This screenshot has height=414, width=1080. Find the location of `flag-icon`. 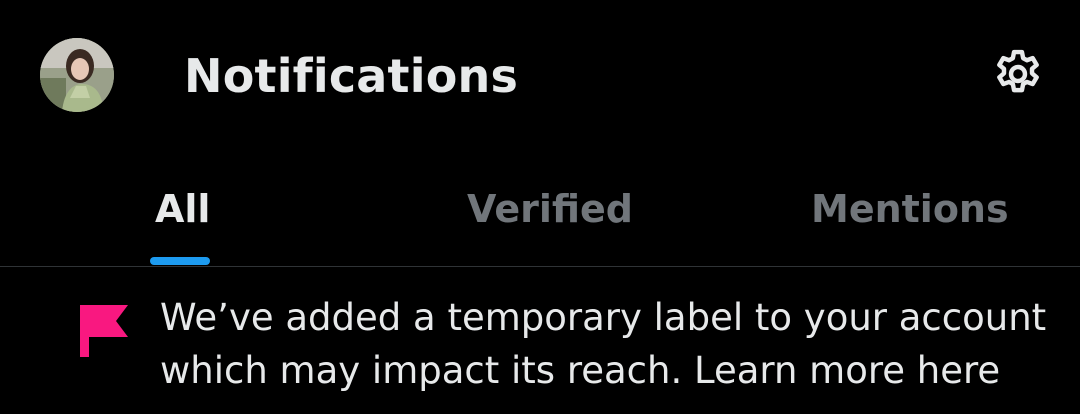

flag-icon is located at coordinates (105, 329).